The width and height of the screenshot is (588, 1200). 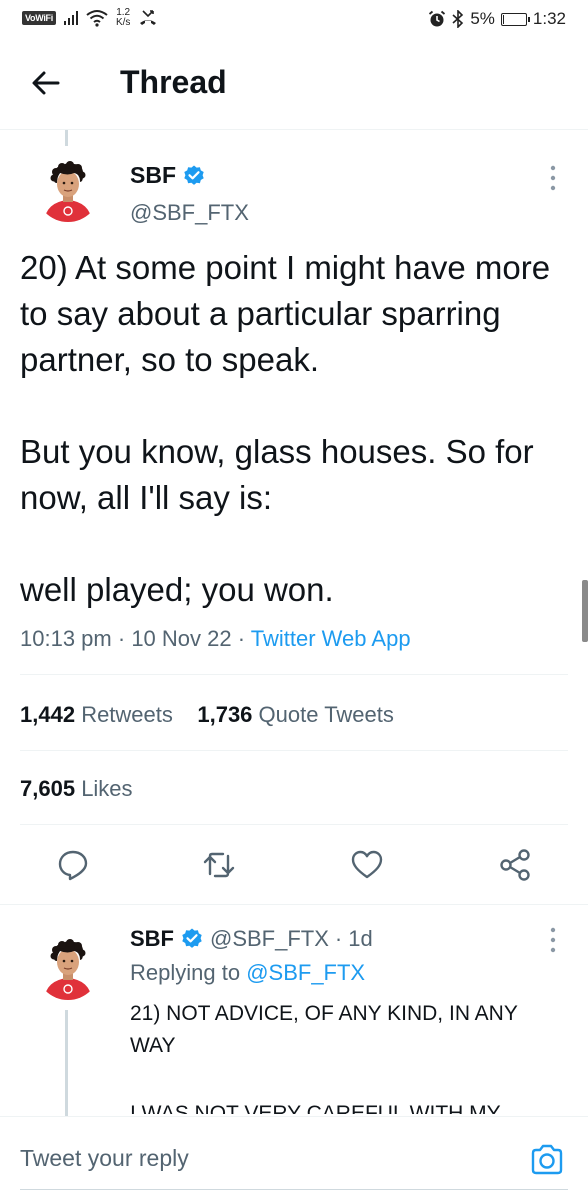 I want to click on retweets-count: 1,442, so click(x=48, y=714).